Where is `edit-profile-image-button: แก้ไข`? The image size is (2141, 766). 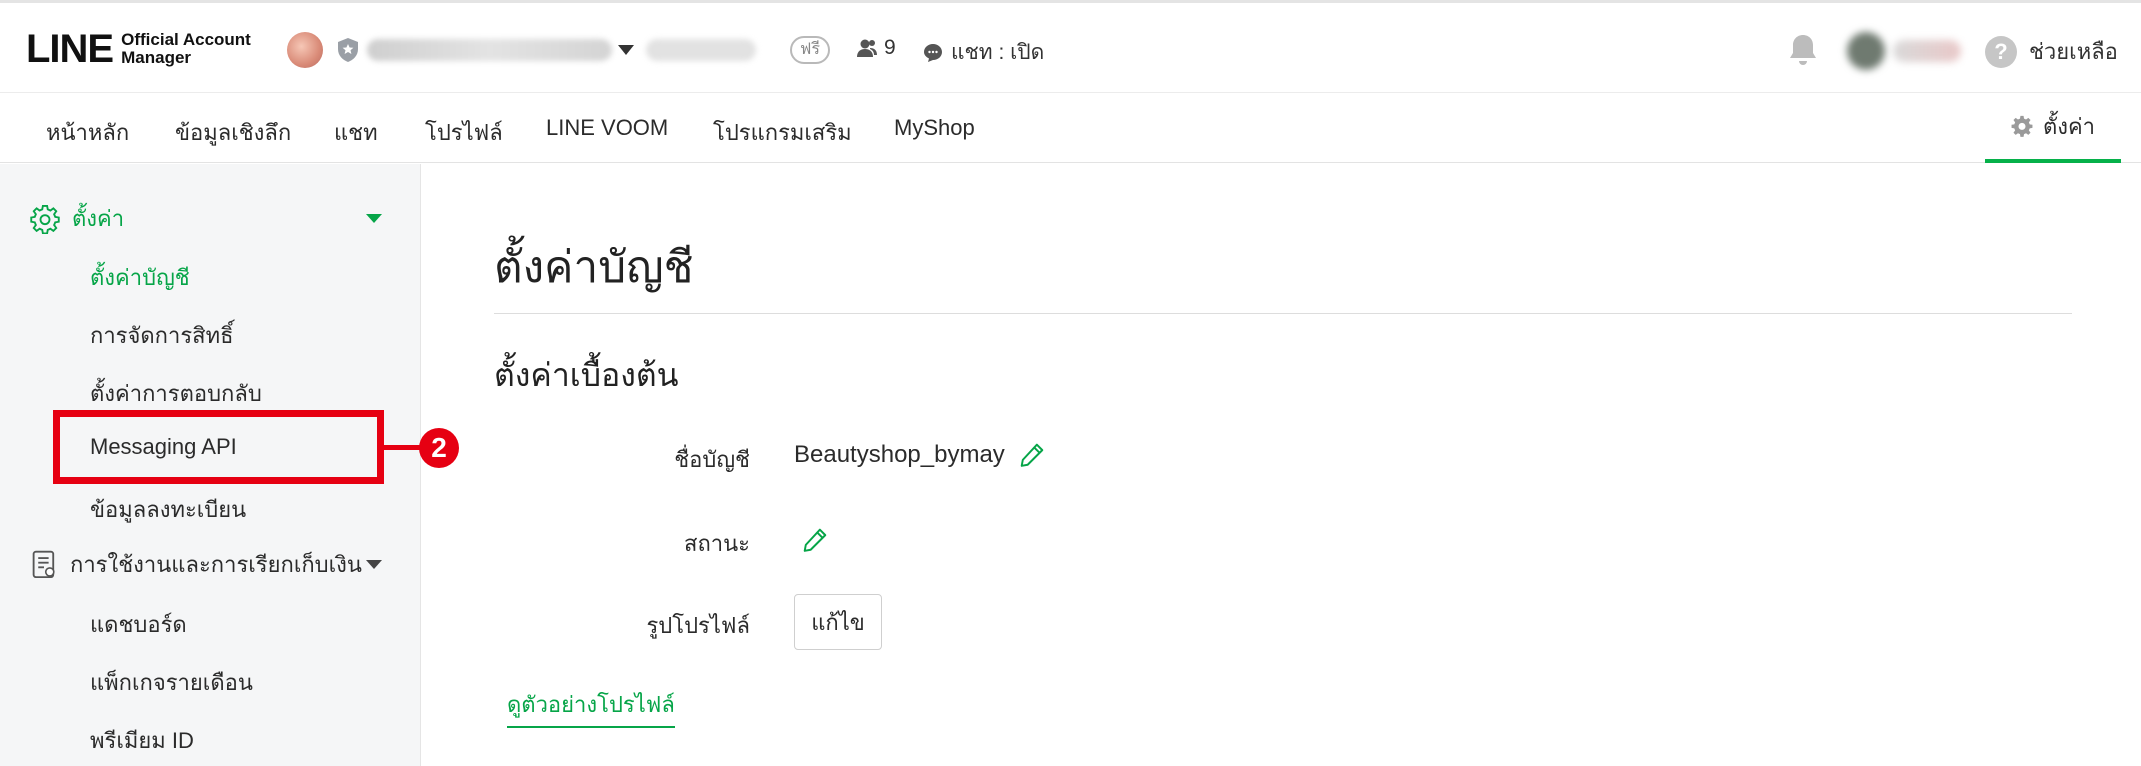 edit-profile-image-button: แก้ไข is located at coordinates (838, 622).